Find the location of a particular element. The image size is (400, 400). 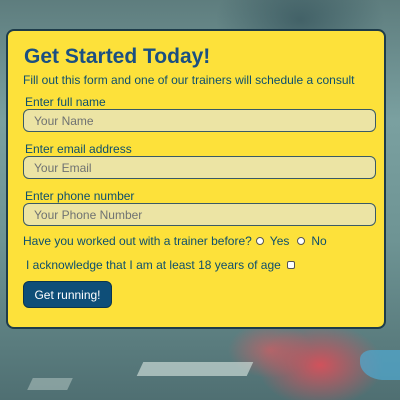

form-title: Get Started Today! is located at coordinates (117, 56).